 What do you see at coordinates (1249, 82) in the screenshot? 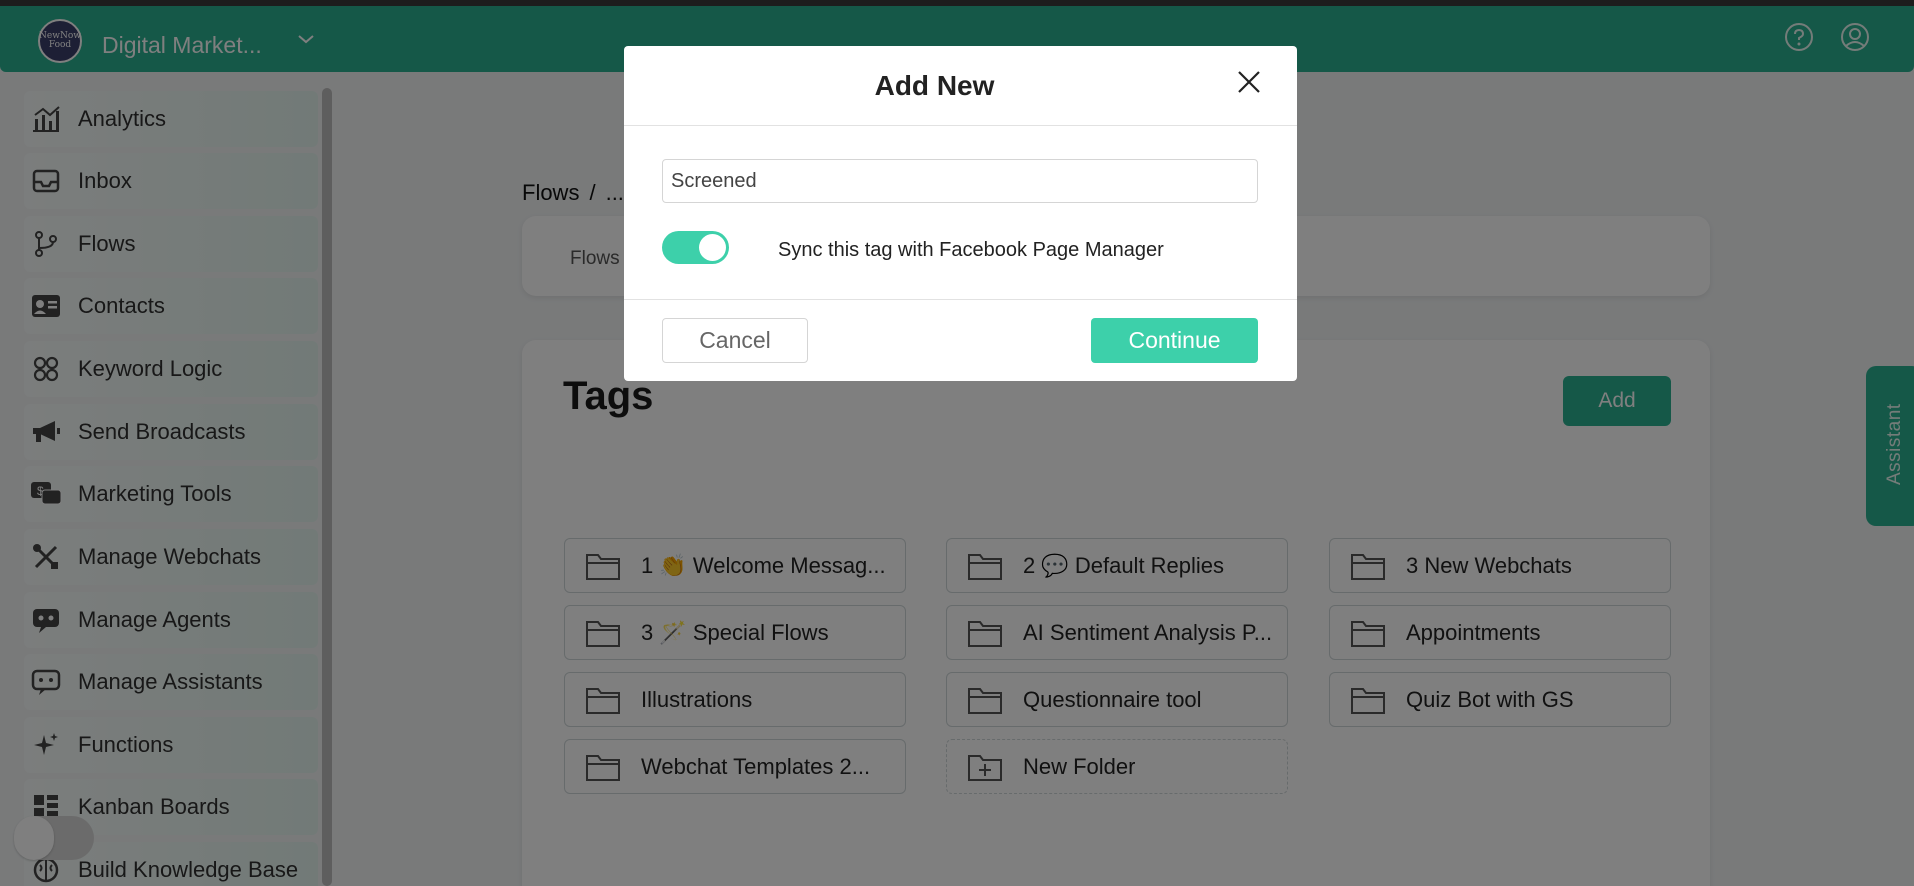
I see `close-icon` at bounding box center [1249, 82].